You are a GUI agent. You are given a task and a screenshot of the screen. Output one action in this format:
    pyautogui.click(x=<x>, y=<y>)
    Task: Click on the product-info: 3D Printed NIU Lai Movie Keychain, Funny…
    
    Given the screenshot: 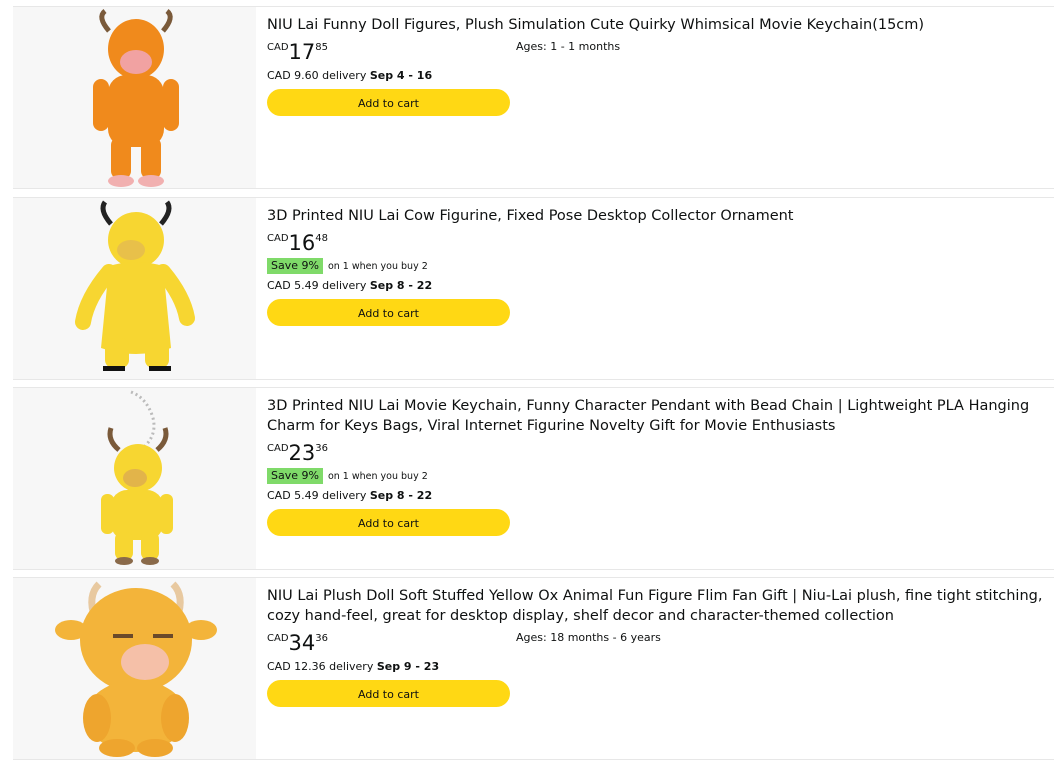 What is the action you would take?
    pyautogui.click(x=655, y=466)
    